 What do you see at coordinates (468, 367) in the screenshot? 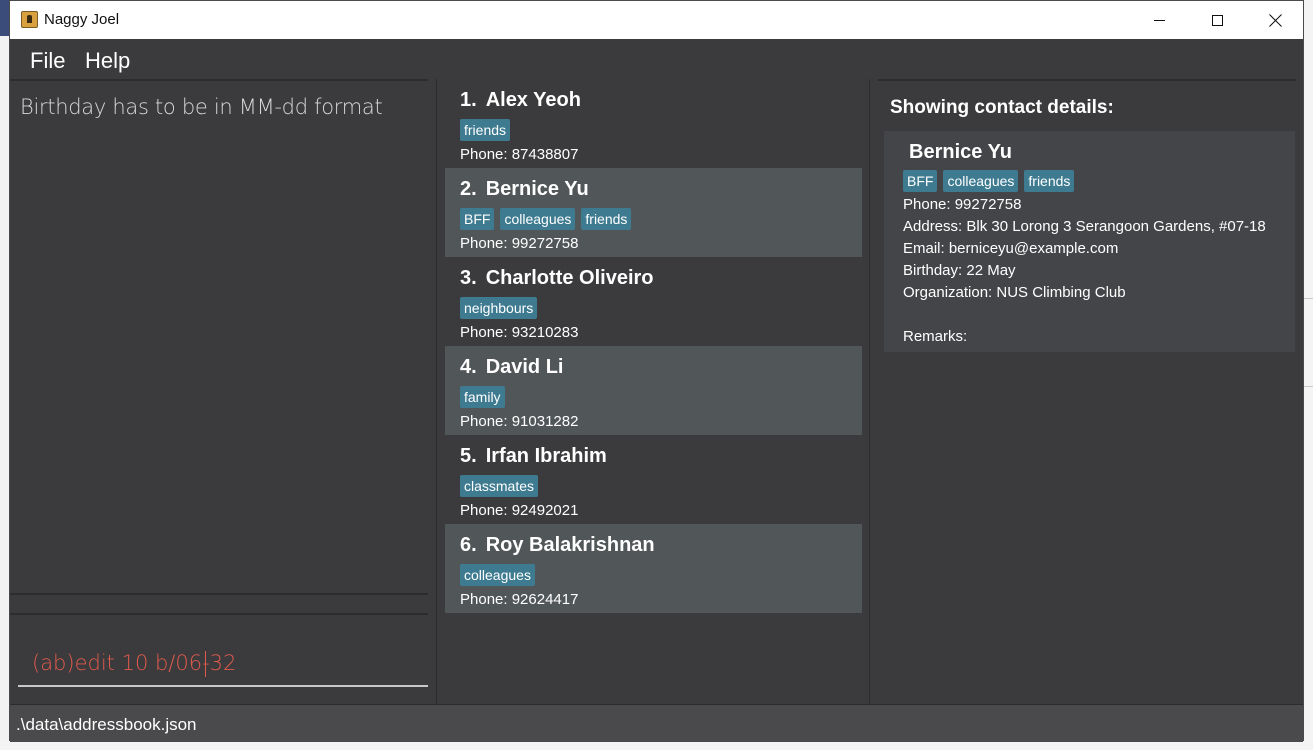
I see `person-index: 4.` at bounding box center [468, 367].